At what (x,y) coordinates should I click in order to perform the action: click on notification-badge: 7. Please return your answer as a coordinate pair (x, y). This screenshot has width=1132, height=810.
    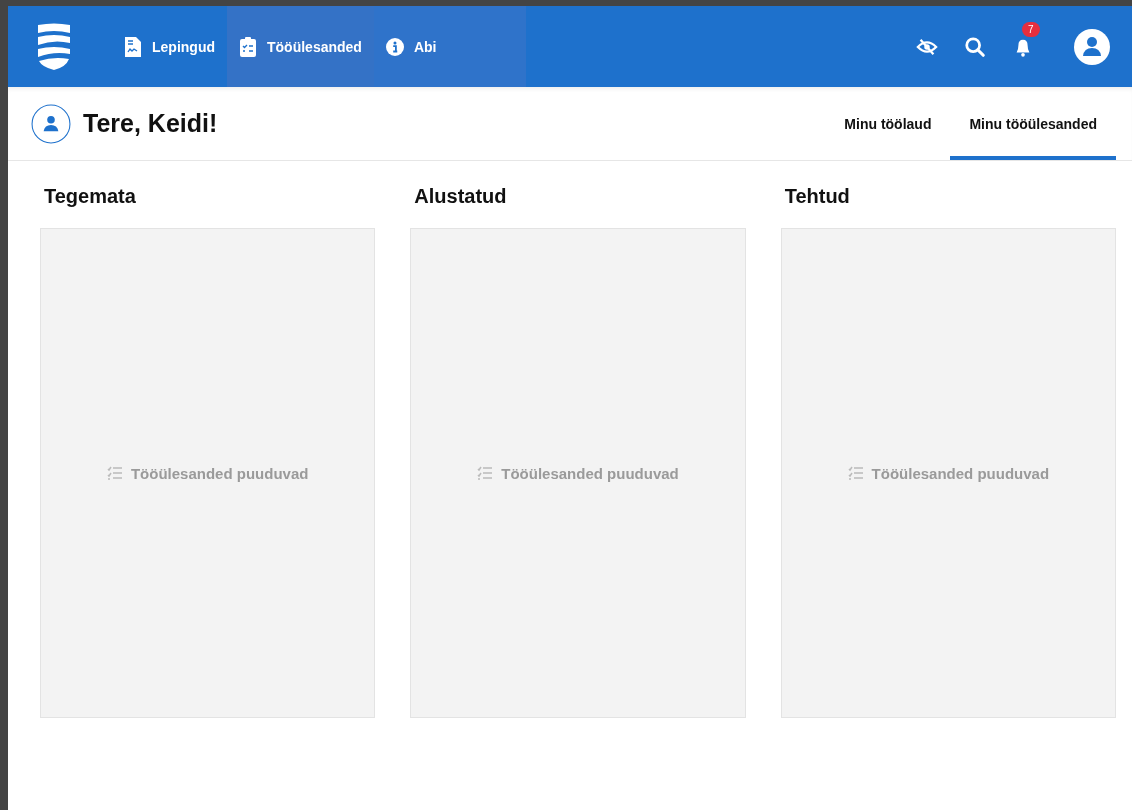
    Looking at the image, I should click on (1031, 29).